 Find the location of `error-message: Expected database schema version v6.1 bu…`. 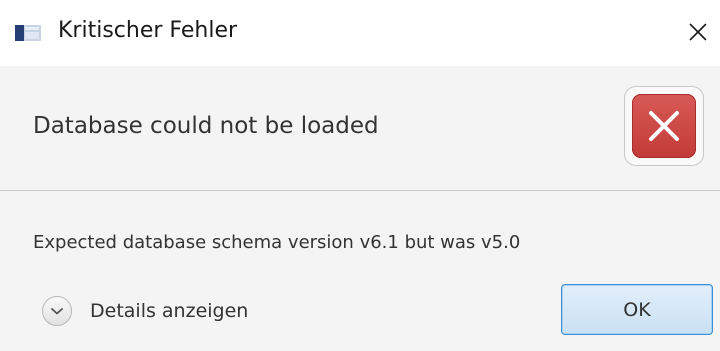

error-message: Expected database schema version v6.1 bu… is located at coordinates (277, 242).